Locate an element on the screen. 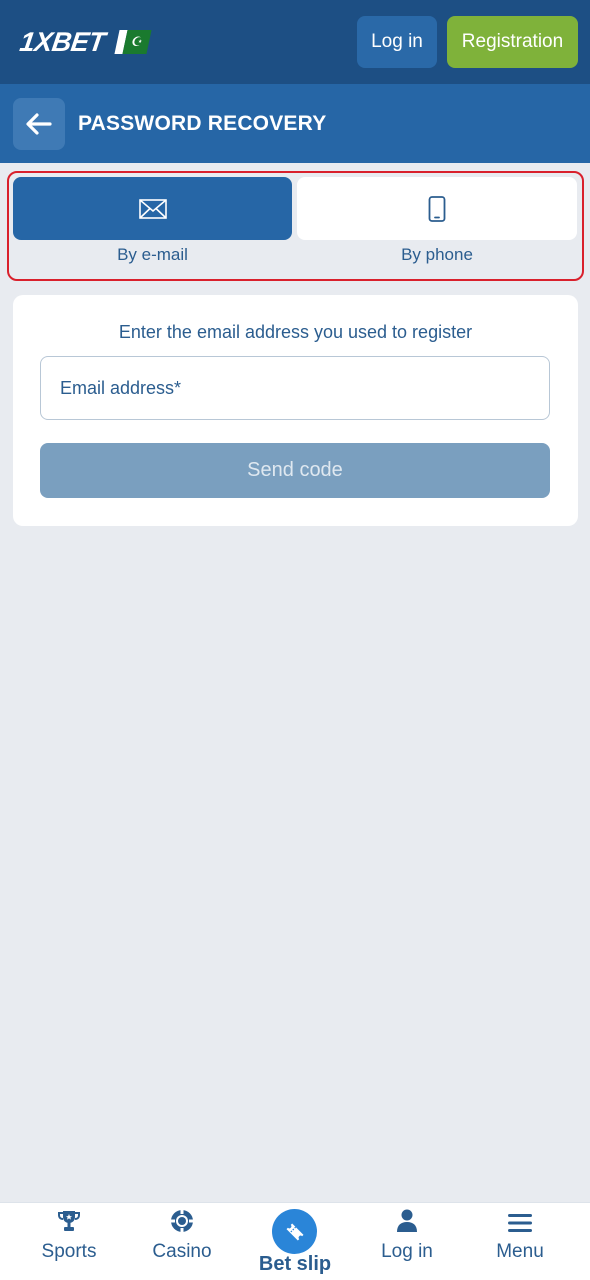 This screenshot has width=590, height=1280. casino-chip-icon is located at coordinates (182, 1221).